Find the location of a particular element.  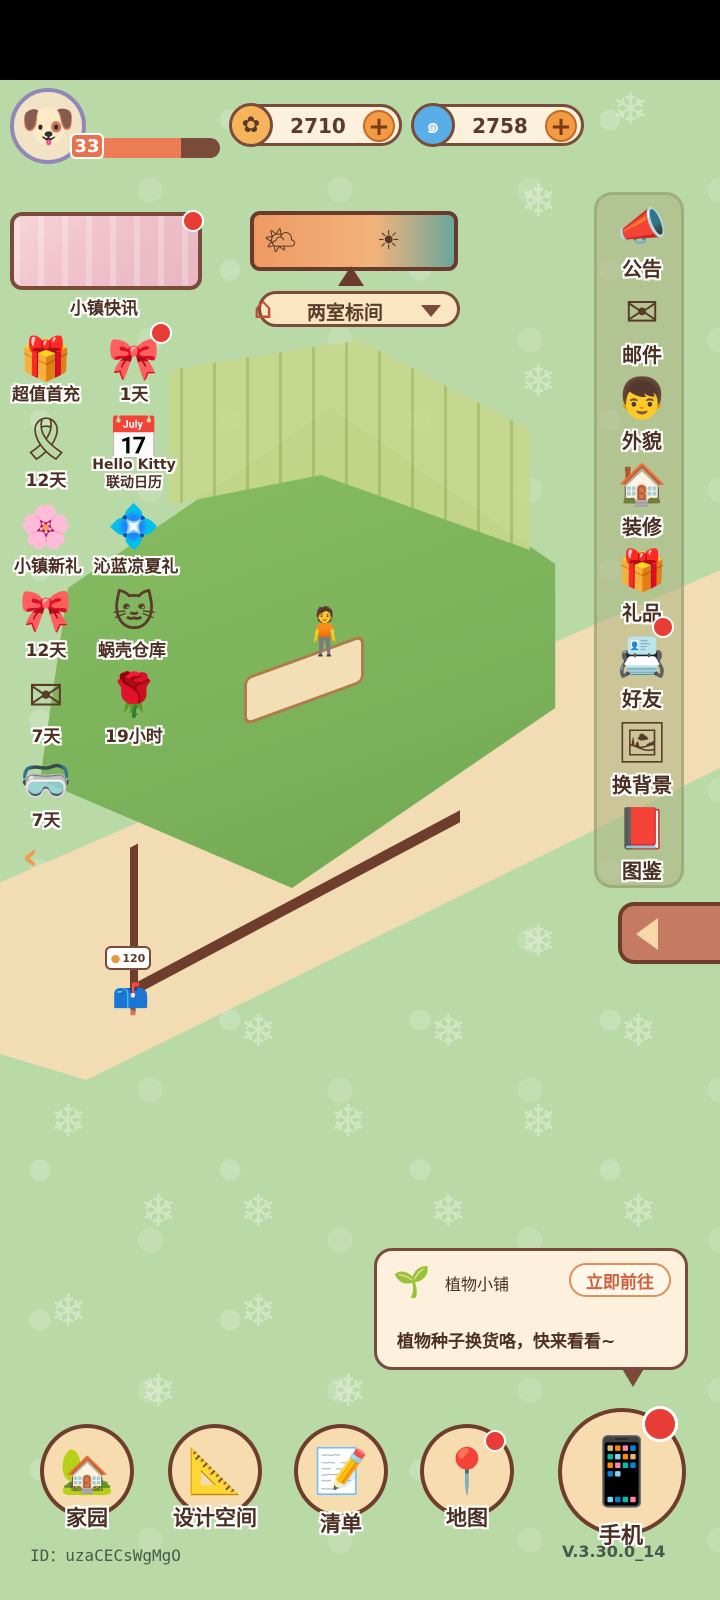

mail-icon: ✉ is located at coordinates (642, 313).